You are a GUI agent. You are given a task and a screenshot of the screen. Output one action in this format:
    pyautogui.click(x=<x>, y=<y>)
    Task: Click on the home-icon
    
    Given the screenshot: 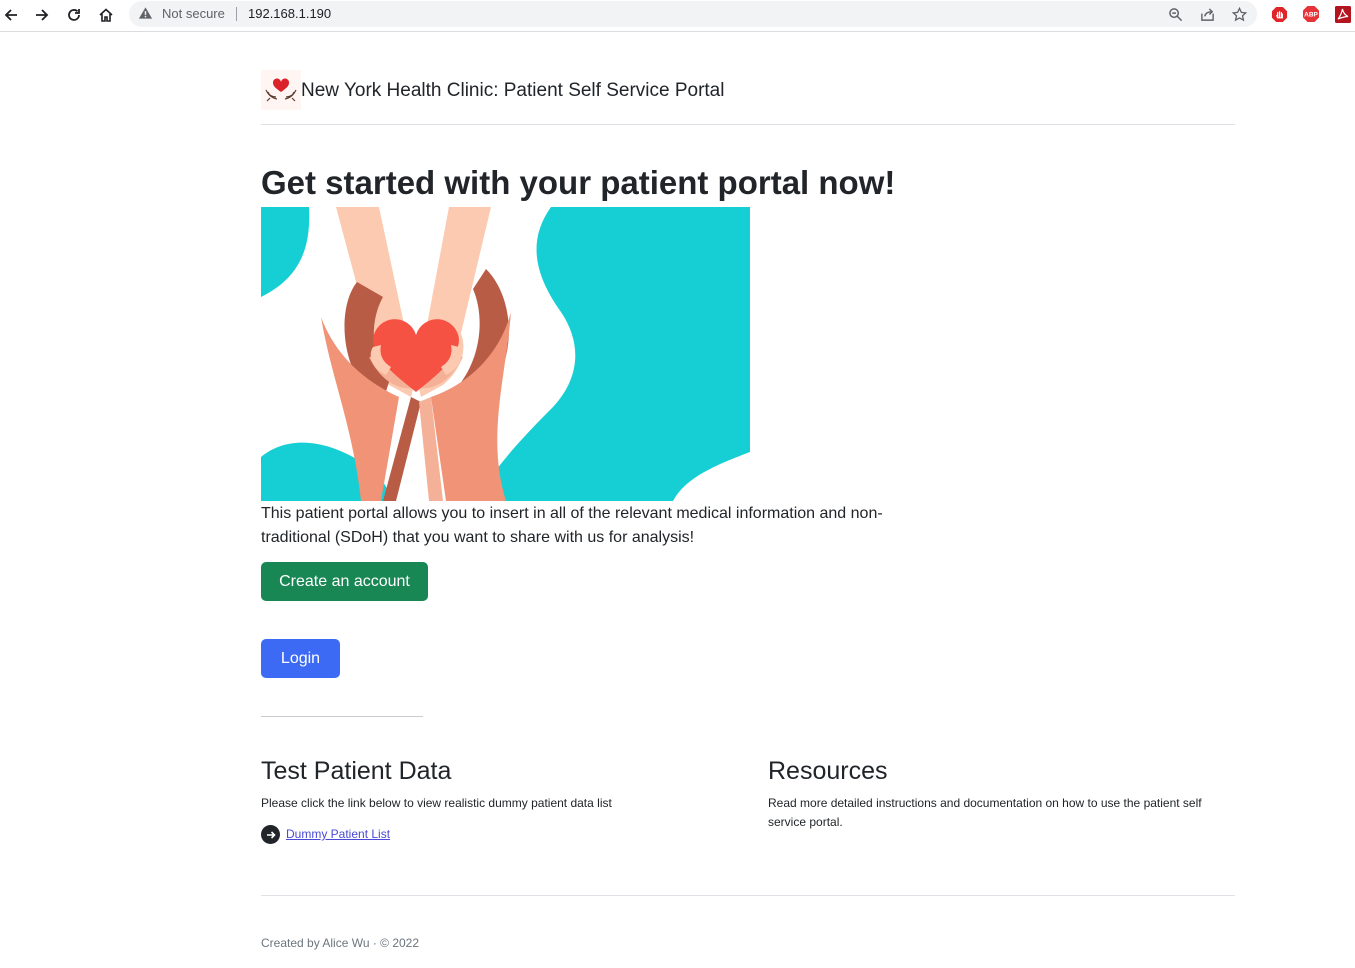 What is the action you would take?
    pyautogui.click(x=106, y=15)
    